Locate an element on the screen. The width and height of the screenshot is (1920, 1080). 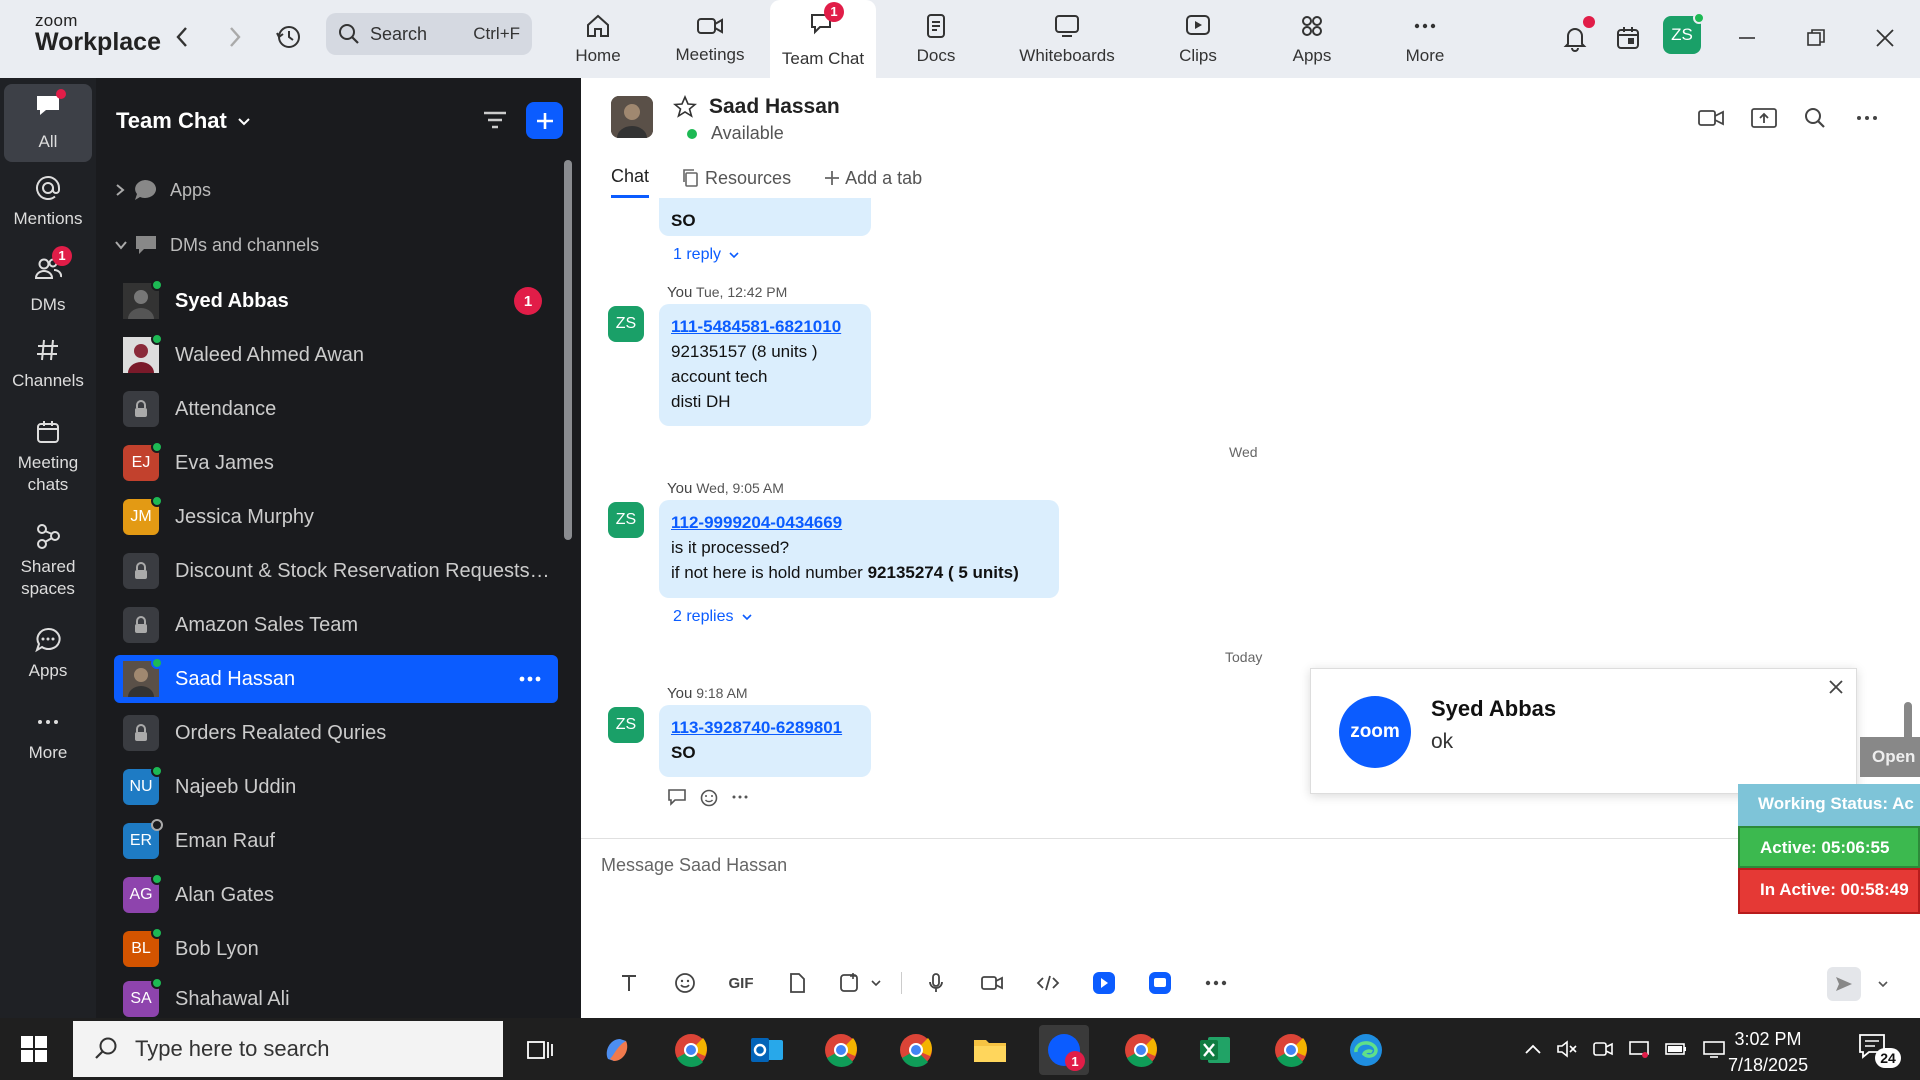
minimize-button is located at coordinates (1747, 38).